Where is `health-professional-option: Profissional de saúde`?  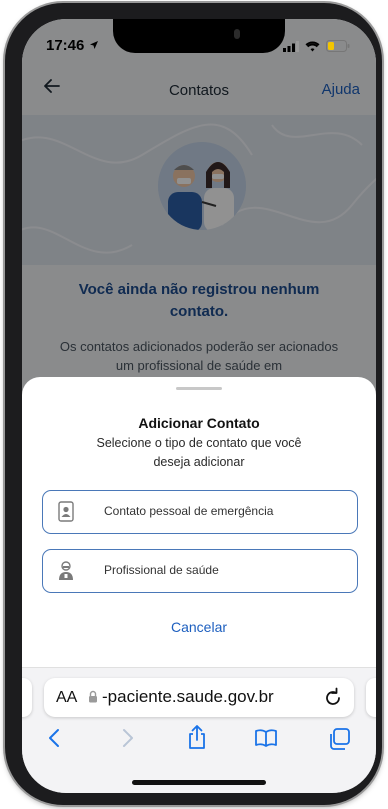
health-professional-option: Profissional de saúde is located at coordinates (200, 571).